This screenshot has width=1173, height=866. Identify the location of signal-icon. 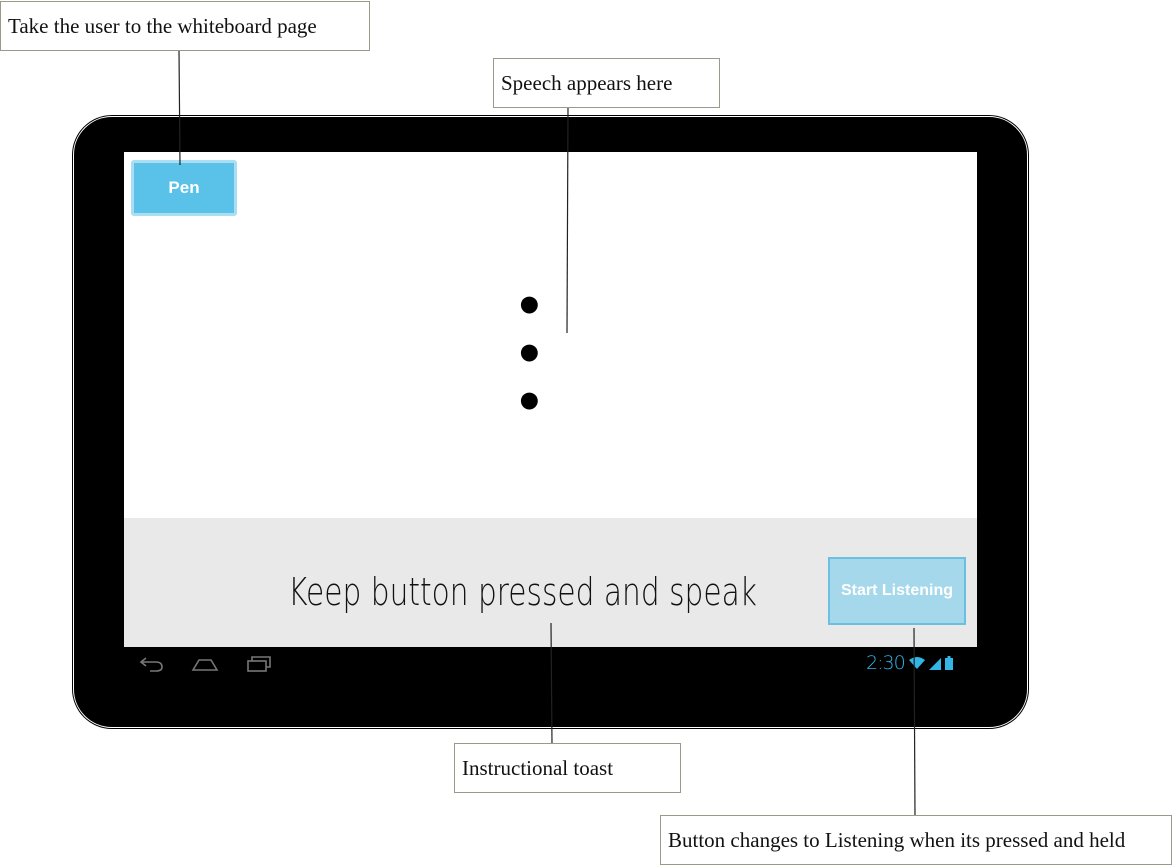
(934, 664).